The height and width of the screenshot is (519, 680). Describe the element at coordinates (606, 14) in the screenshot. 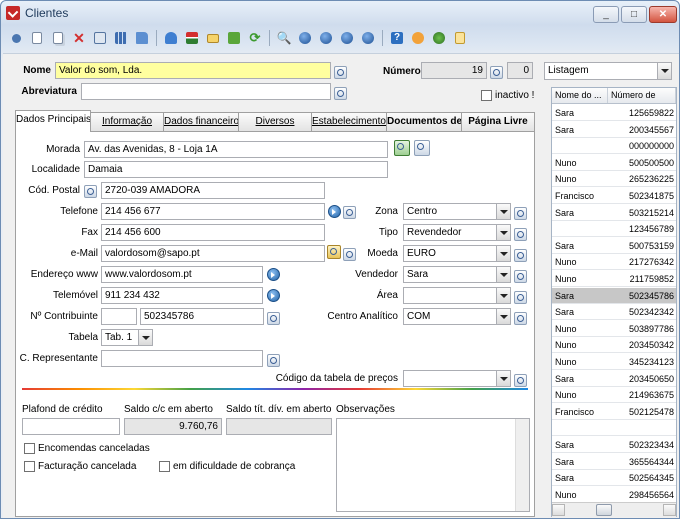

I see `minimize-button: _` at that location.